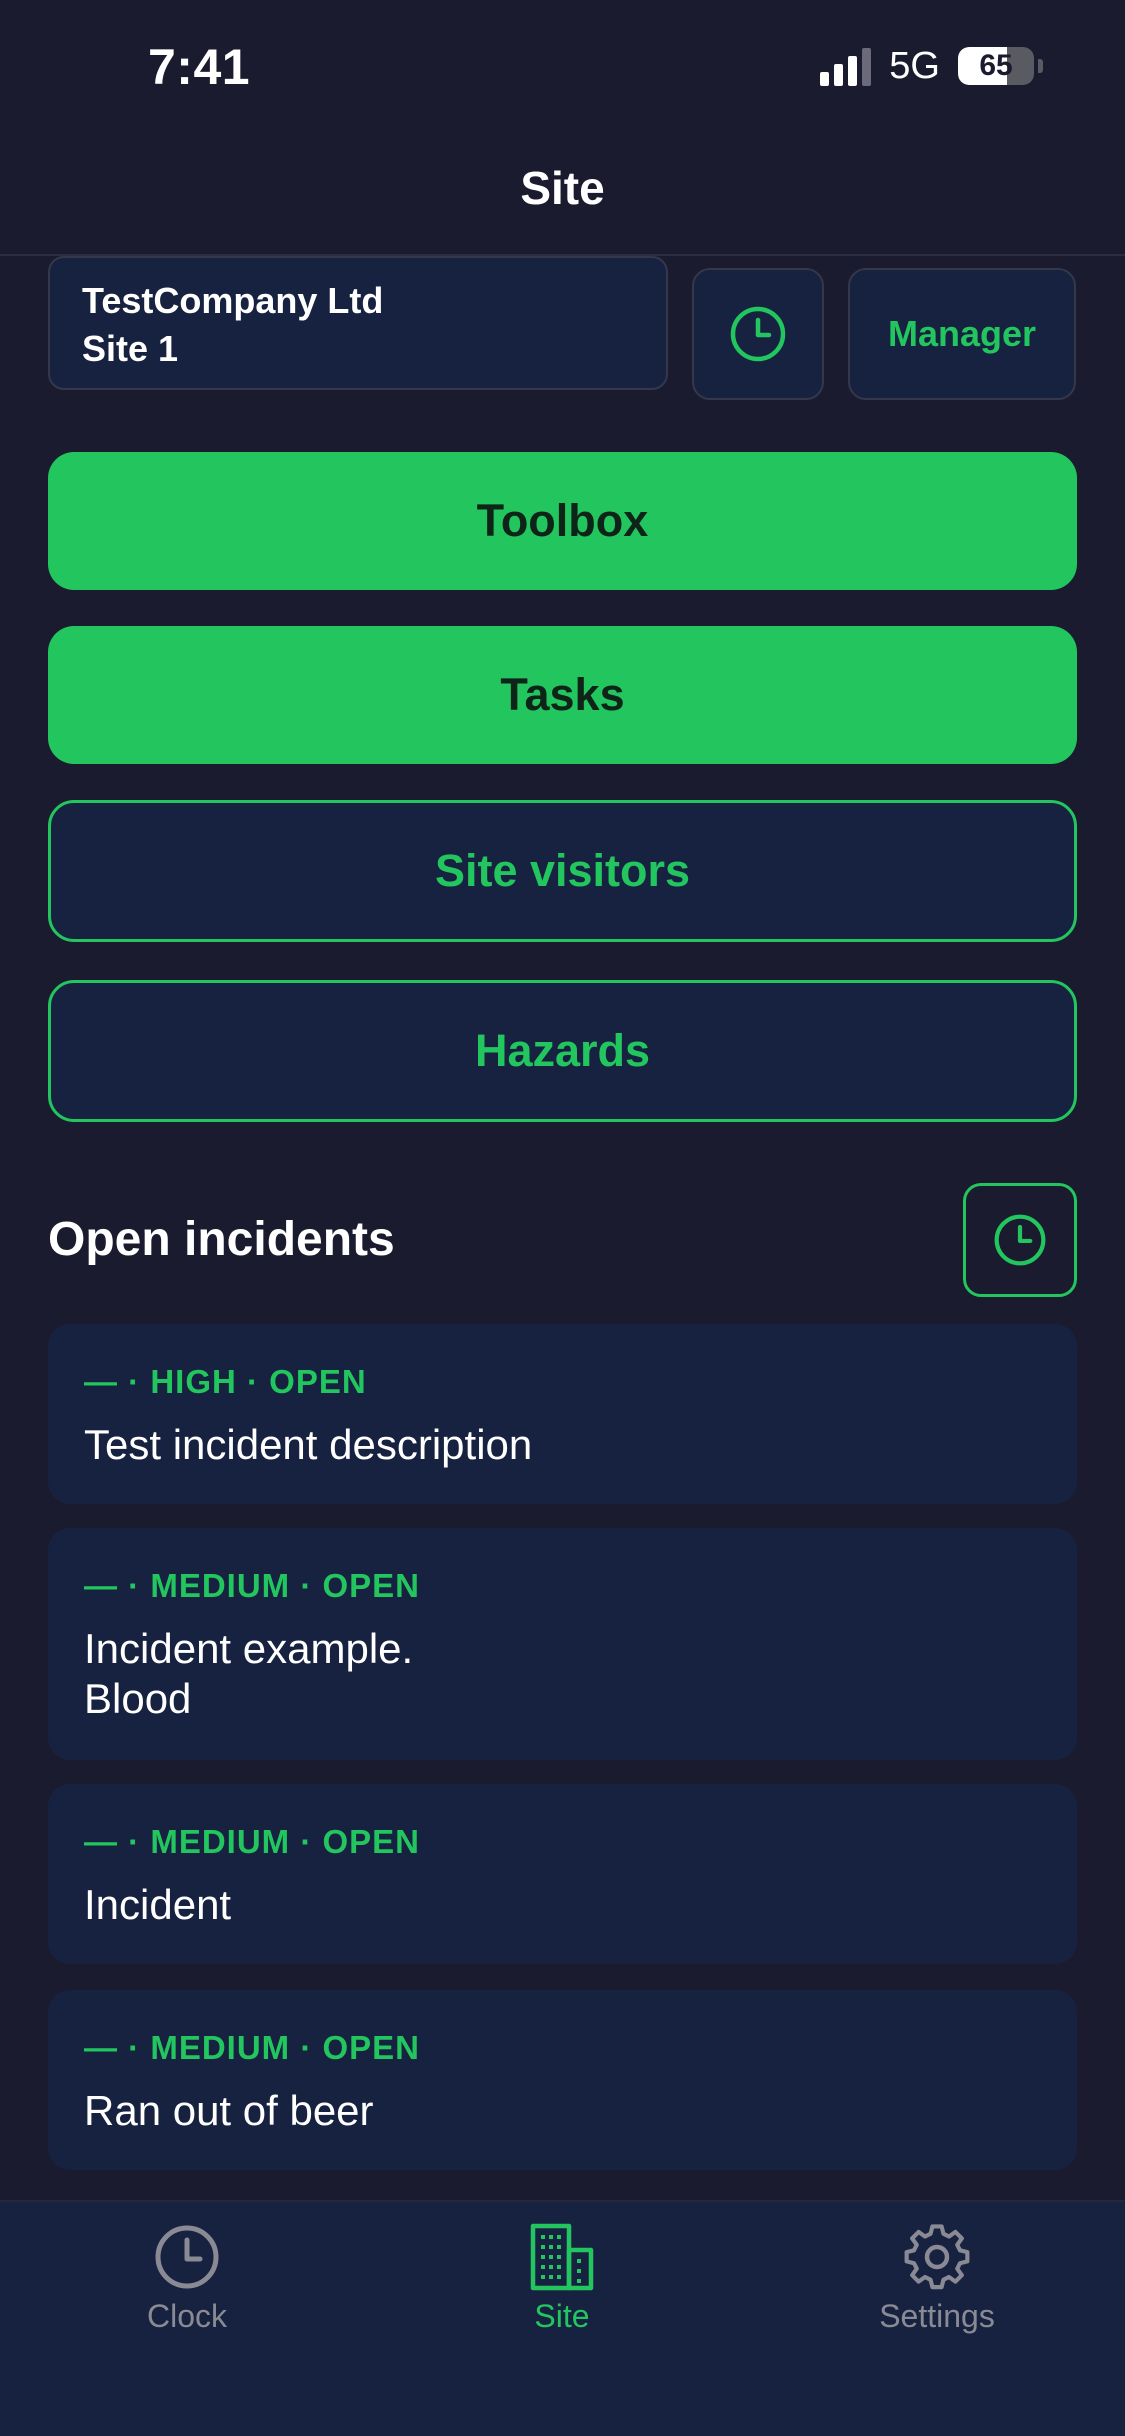 Image resolution: width=1125 pixels, height=2436 pixels. I want to click on tab-bar: Clock Site Settings, so click(562, 2318).